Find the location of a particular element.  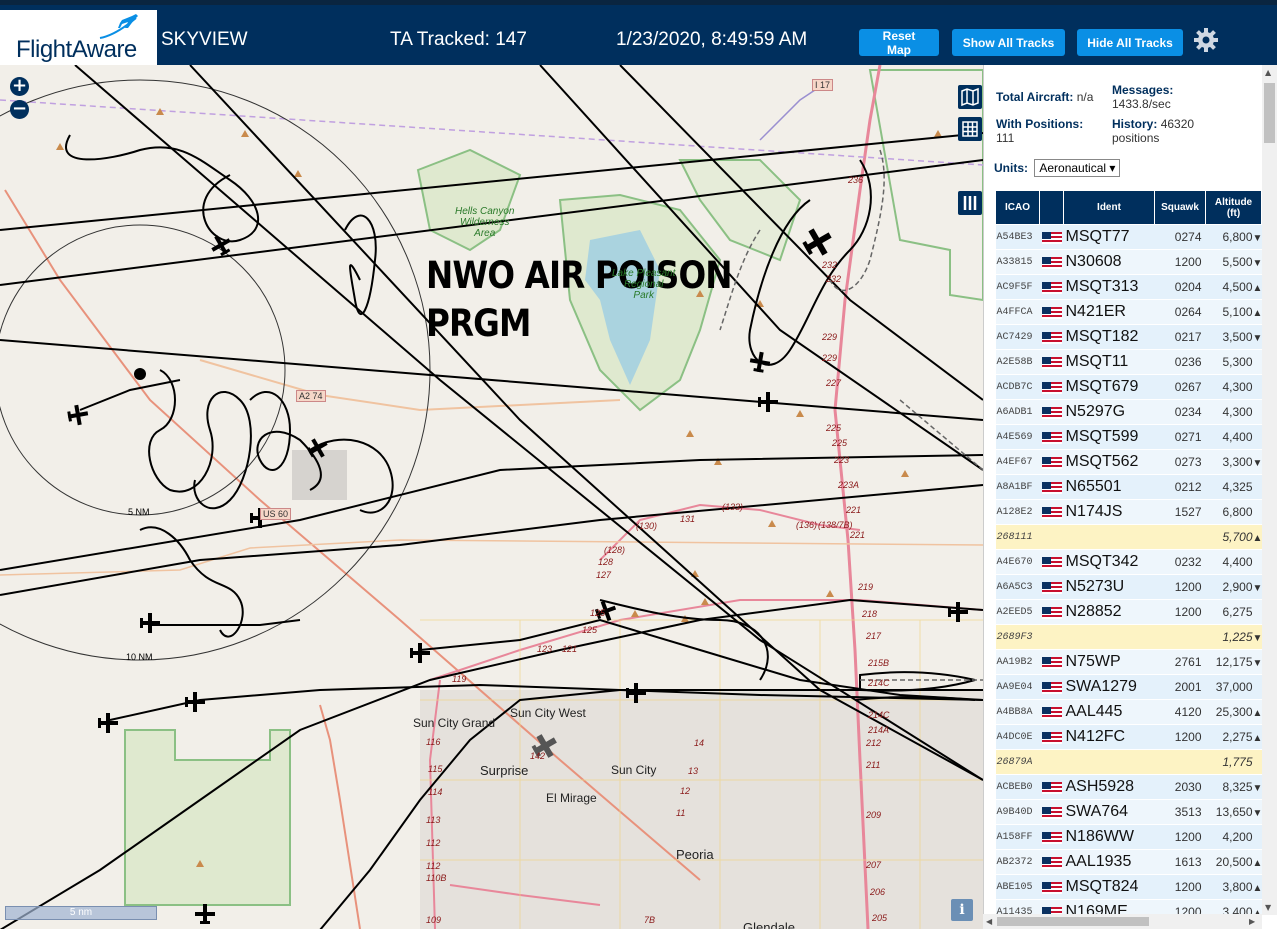

ident-cell: ASH5928 is located at coordinates (1109, 787).